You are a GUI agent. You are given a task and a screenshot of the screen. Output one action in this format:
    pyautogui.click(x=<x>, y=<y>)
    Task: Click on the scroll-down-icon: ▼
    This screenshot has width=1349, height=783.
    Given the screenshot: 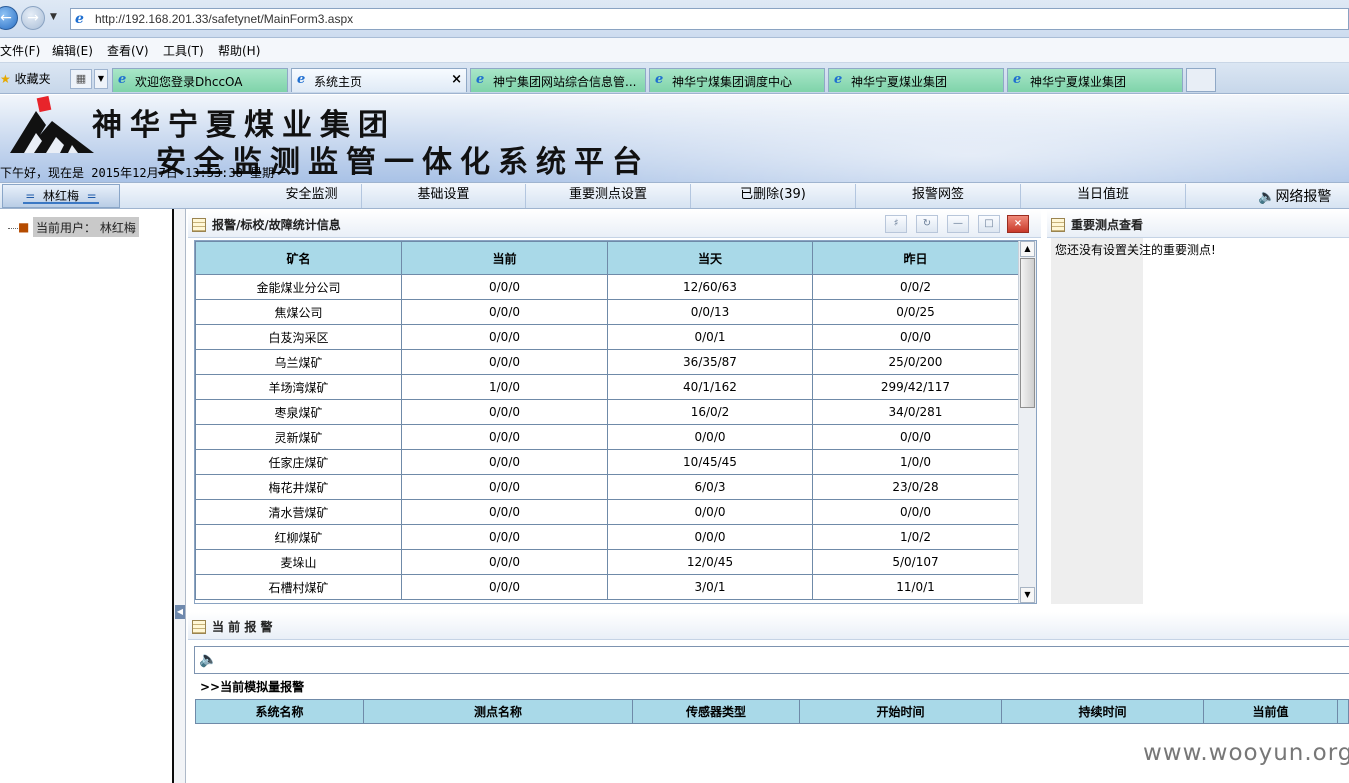 What is the action you would take?
    pyautogui.click(x=1027, y=595)
    